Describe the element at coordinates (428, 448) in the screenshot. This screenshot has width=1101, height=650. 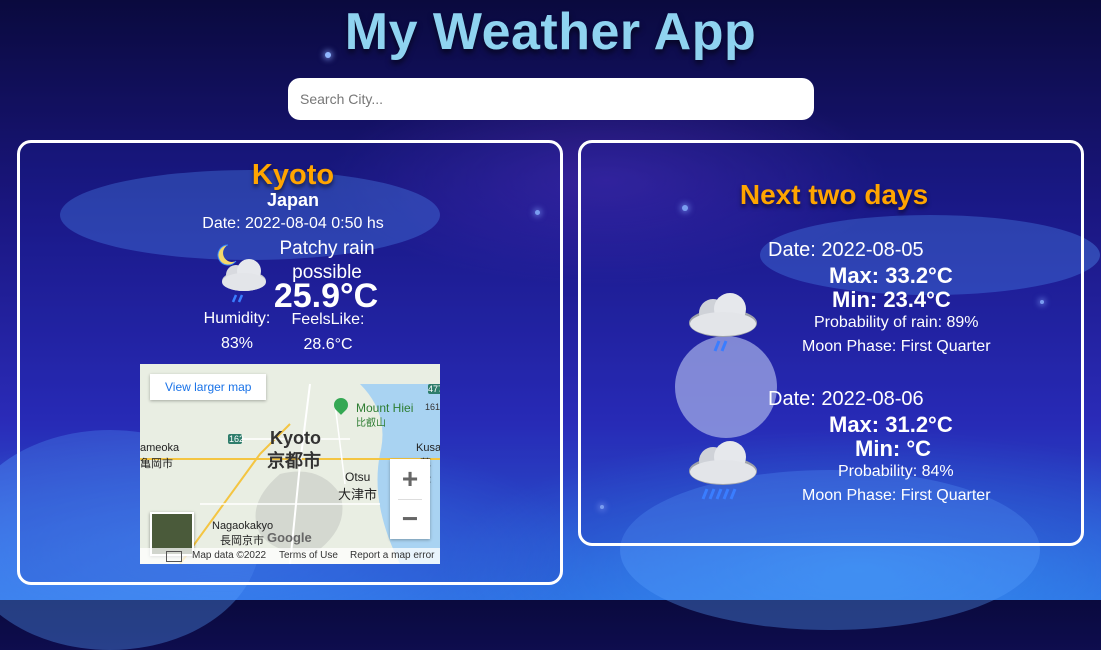
I see `map-label-kusatsu: Kusa` at that location.